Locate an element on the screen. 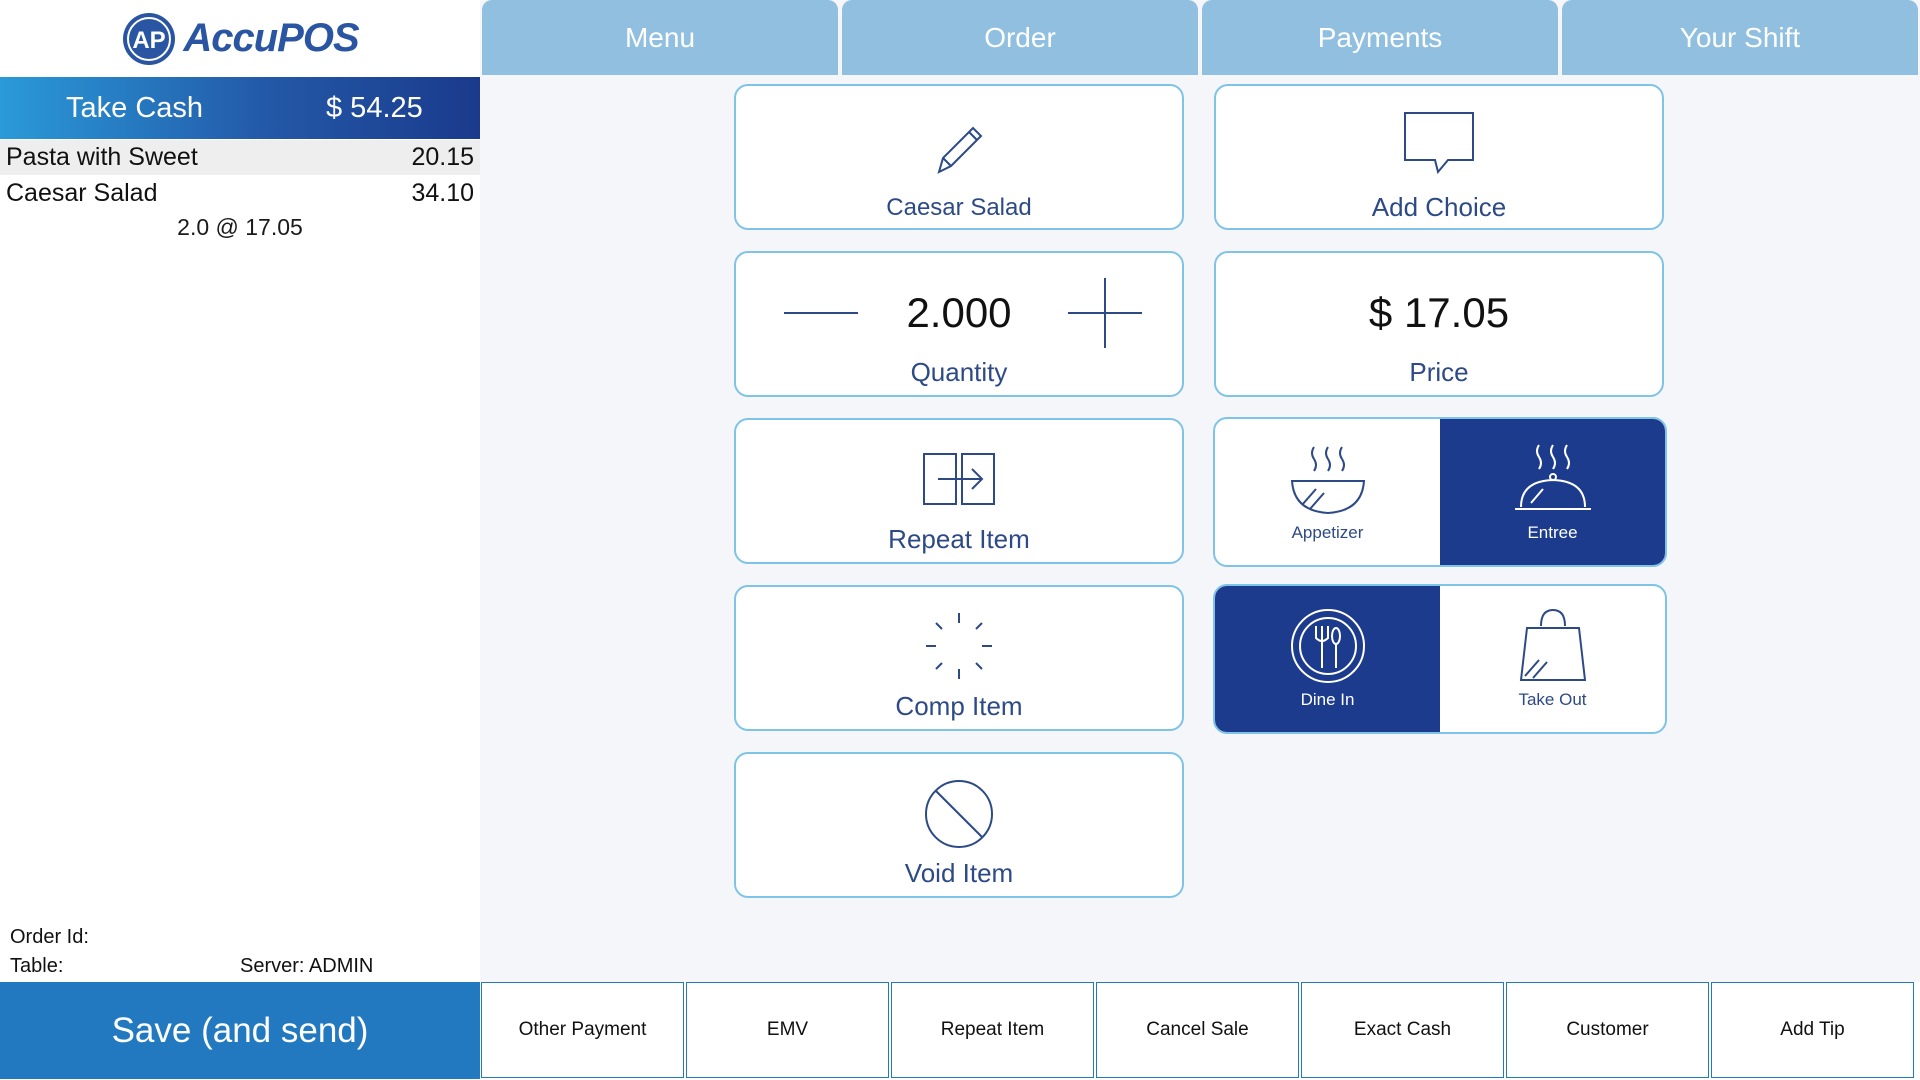 The width and height of the screenshot is (1920, 1080). spinner-icon is located at coordinates (959, 646).